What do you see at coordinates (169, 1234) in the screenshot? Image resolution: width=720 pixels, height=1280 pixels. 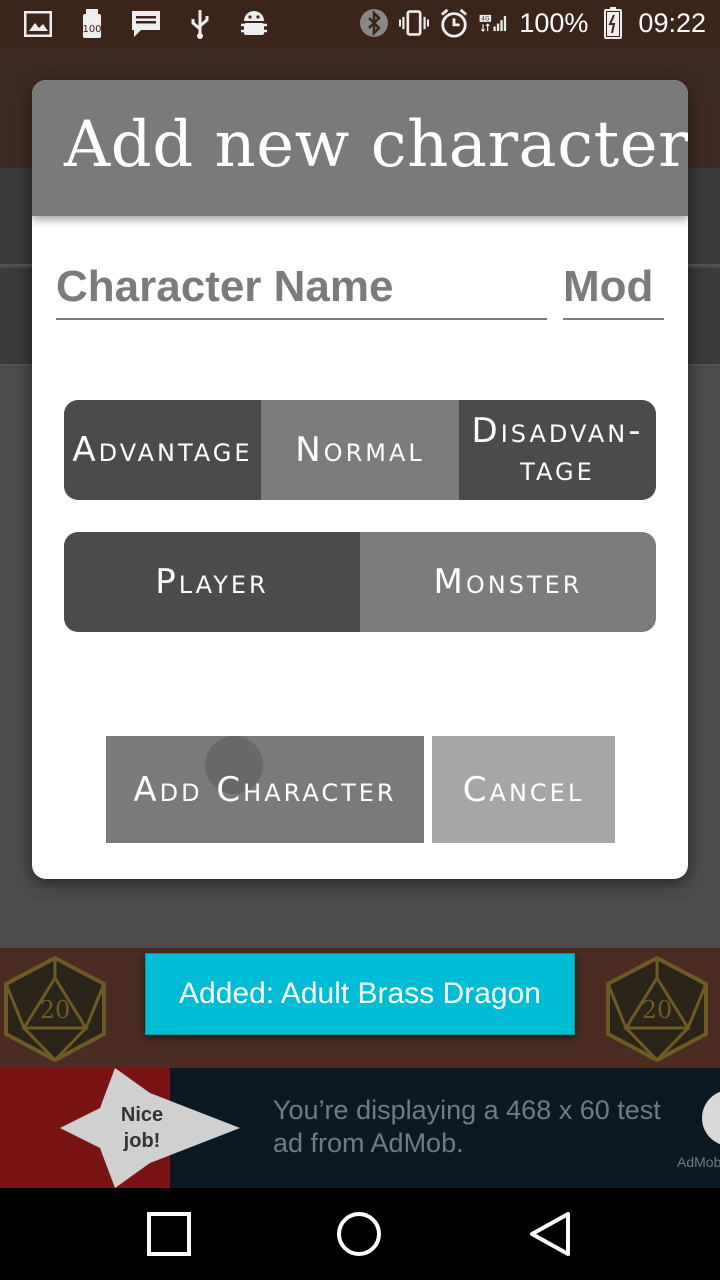 I see `recents-icon` at bounding box center [169, 1234].